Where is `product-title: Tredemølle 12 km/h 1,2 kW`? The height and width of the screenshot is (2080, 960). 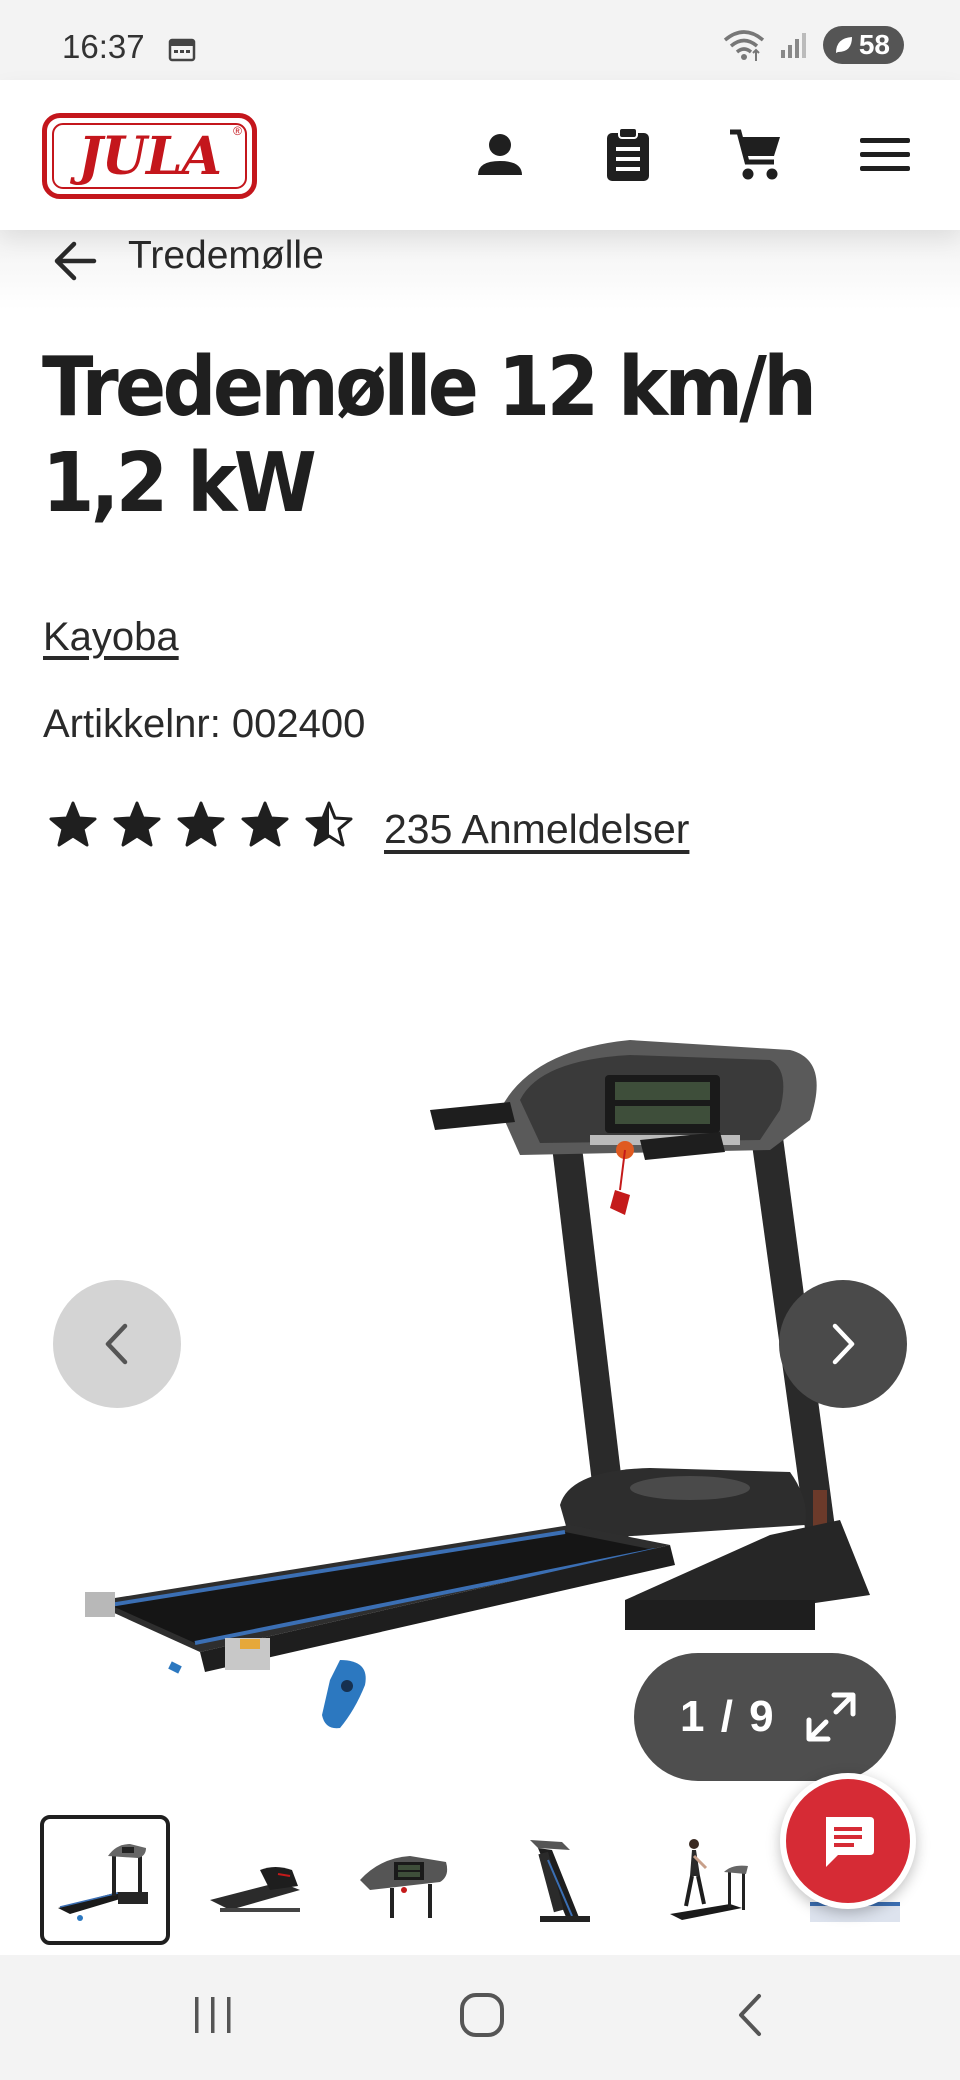
product-title: Tredemølle 12 km/h 1,2 kW is located at coordinates (429, 435).